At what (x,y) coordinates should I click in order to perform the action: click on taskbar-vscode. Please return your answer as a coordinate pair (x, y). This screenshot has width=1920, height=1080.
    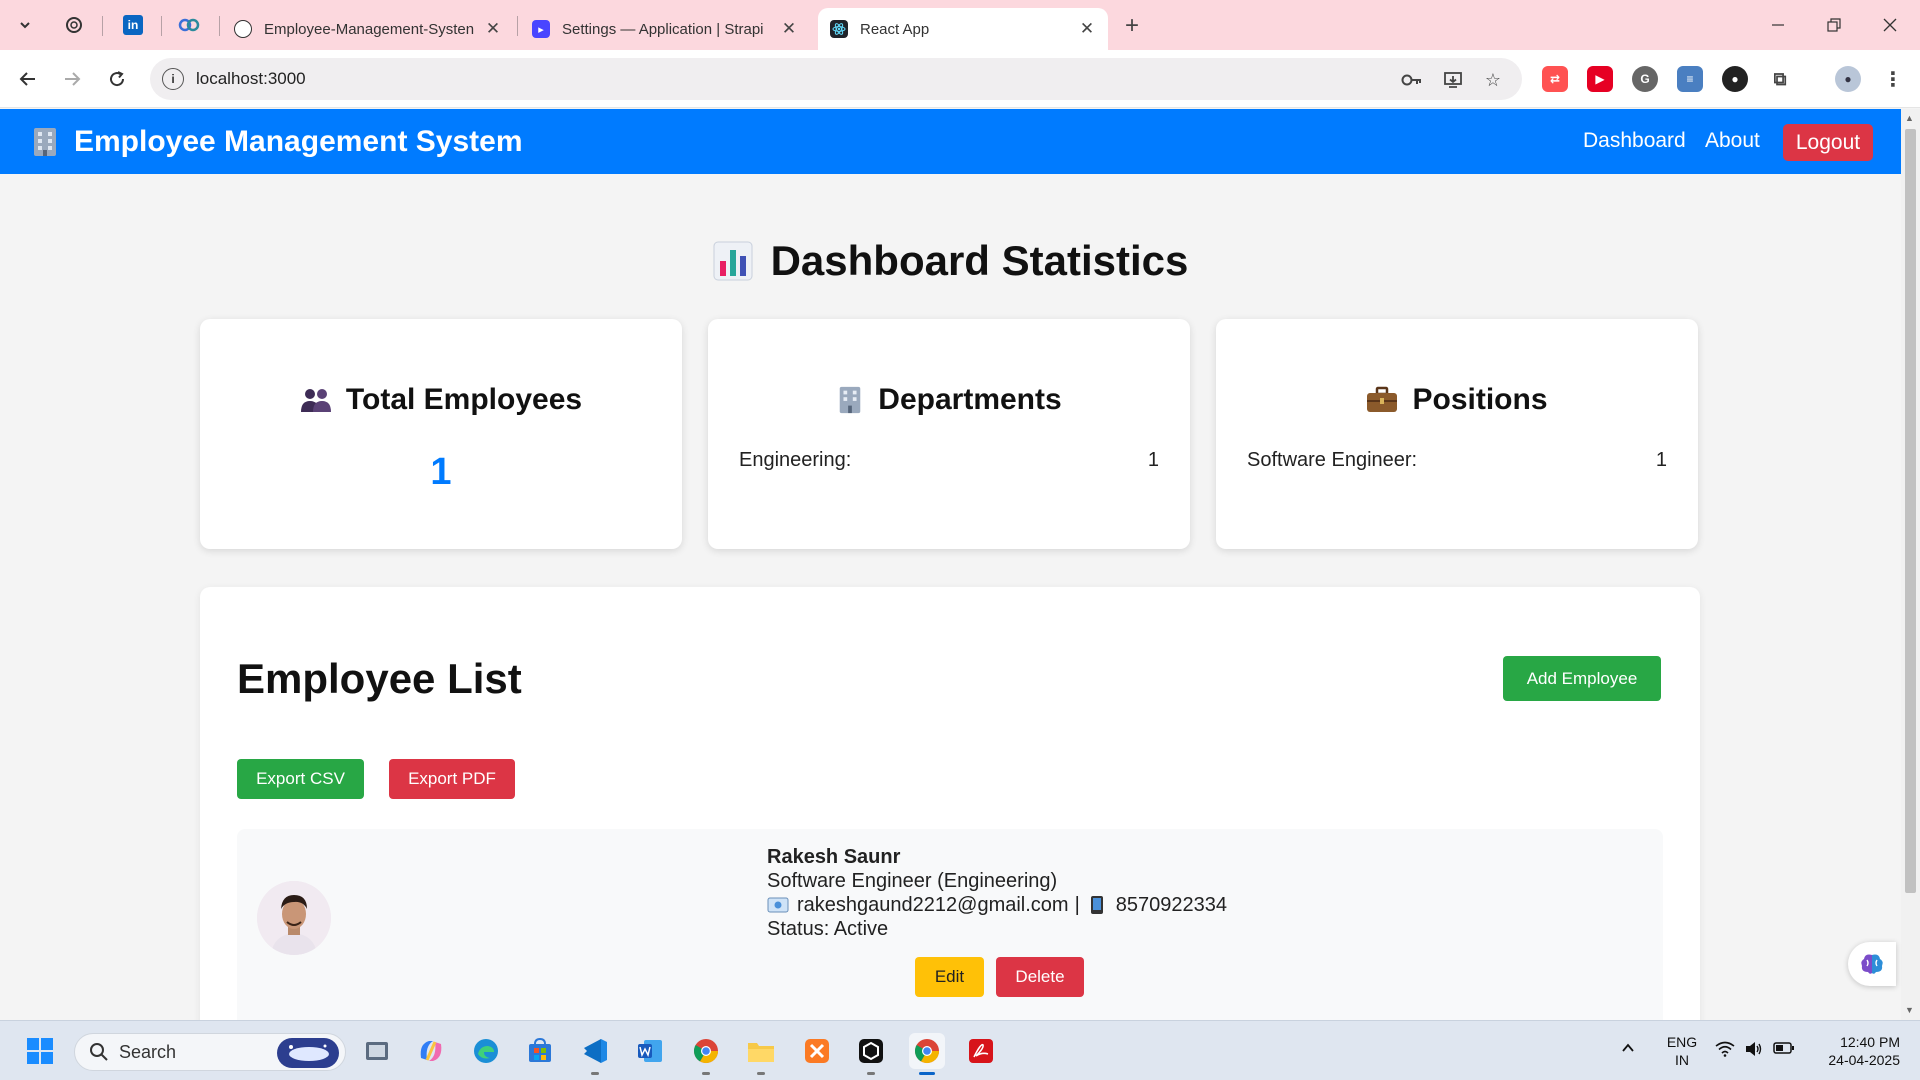
    Looking at the image, I should click on (595, 1054).